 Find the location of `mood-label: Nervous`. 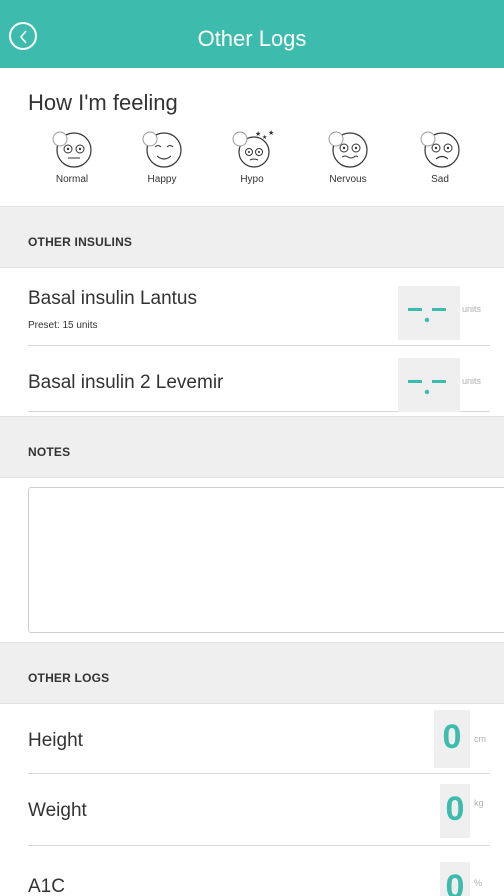

mood-label: Nervous is located at coordinates (348, 179).